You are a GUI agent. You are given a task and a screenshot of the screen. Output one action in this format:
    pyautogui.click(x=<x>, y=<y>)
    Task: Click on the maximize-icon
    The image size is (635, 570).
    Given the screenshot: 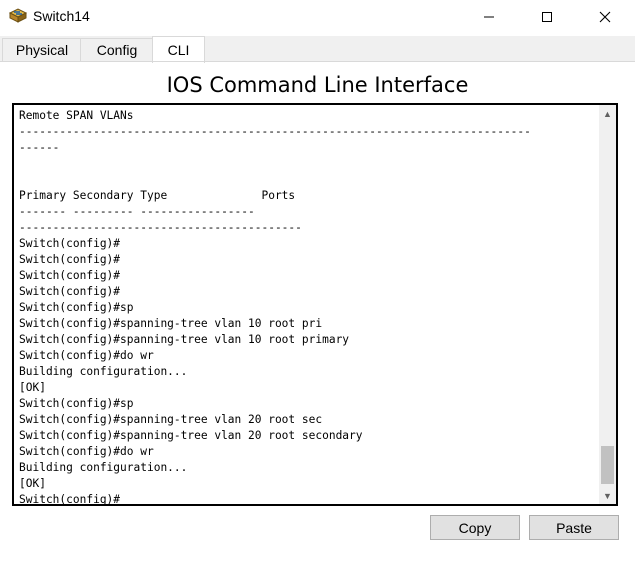 What is the action you would take?
    pyautogui.click(x=547, y=16)
    